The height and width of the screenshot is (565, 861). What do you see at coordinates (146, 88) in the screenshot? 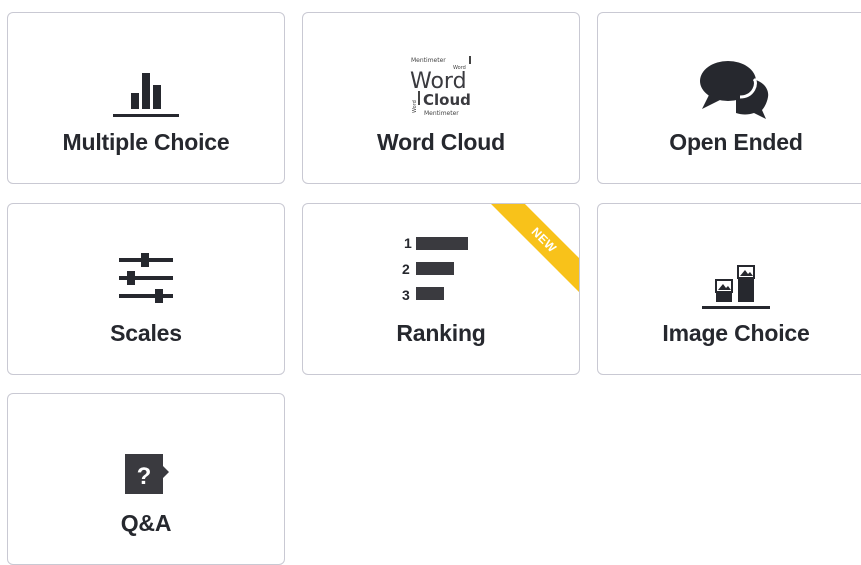
I see `bar-chart-icon` at bounding box center [146, 88].